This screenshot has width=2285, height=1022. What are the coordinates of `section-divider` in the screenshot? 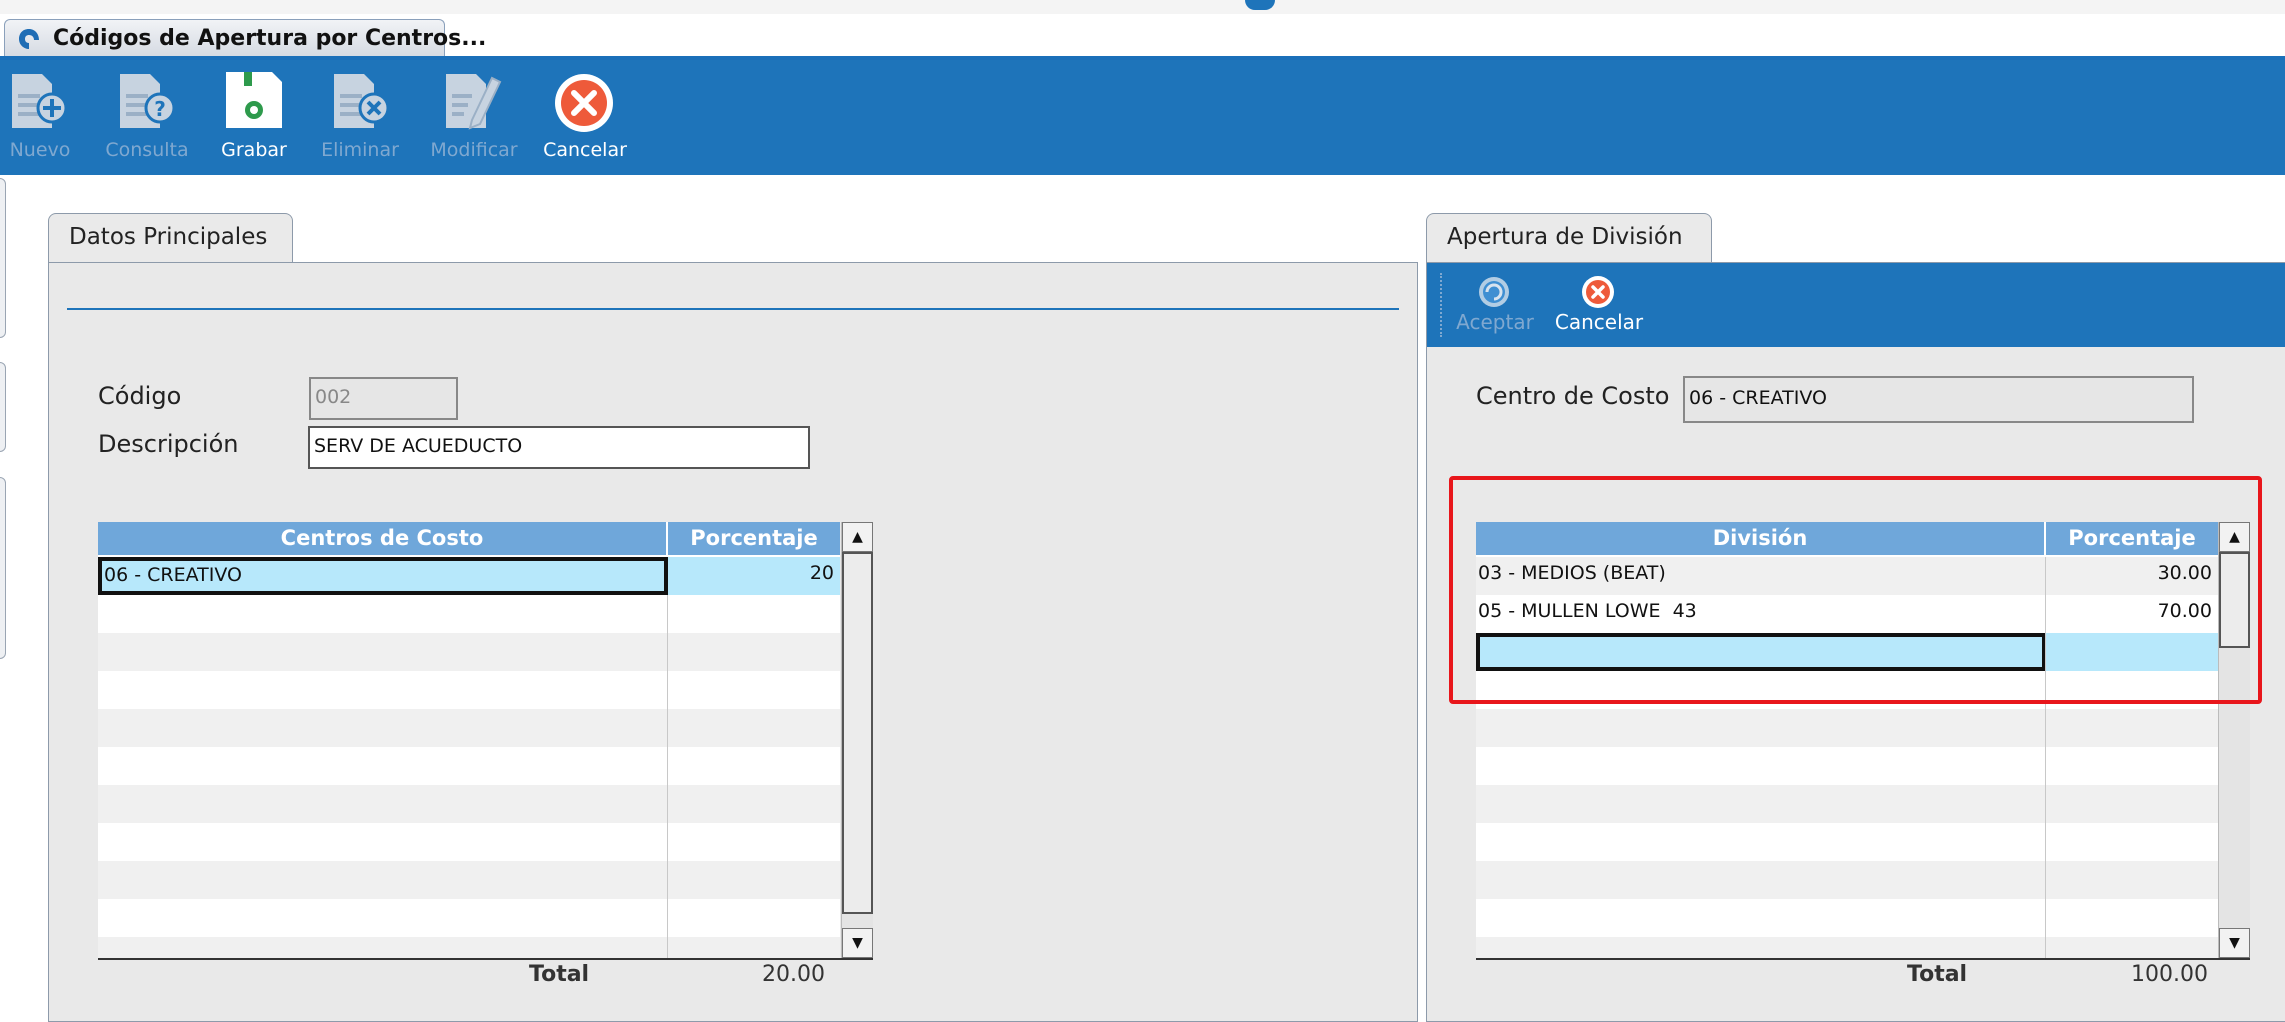 It's located at (733, 309).